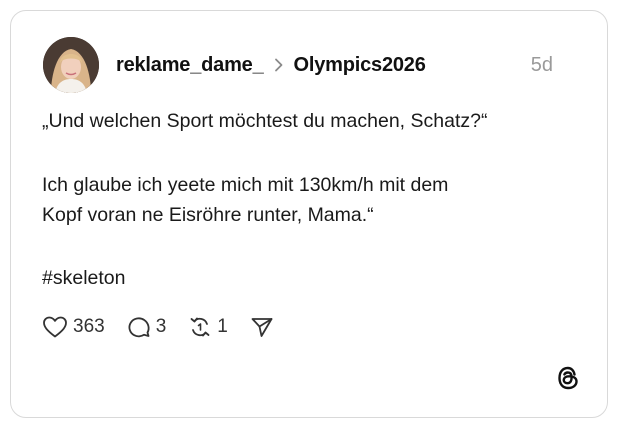 This screenshot has height=430, width=620. I want to click on threads-logo-icon, so click(568, 378).